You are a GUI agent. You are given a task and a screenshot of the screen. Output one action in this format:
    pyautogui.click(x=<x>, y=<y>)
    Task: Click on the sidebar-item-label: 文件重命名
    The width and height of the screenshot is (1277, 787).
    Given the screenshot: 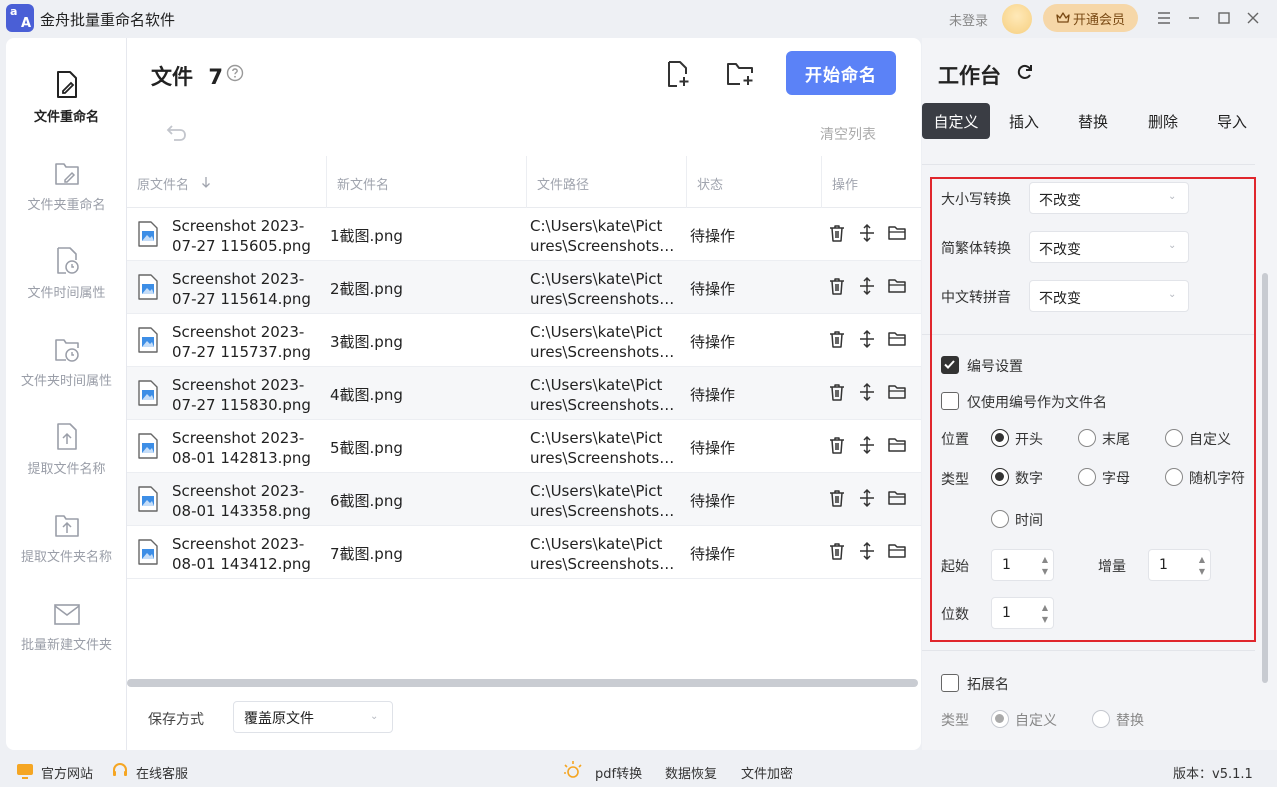 What is the action you would take?
    pyautogui.click(x=66, y=117)
    